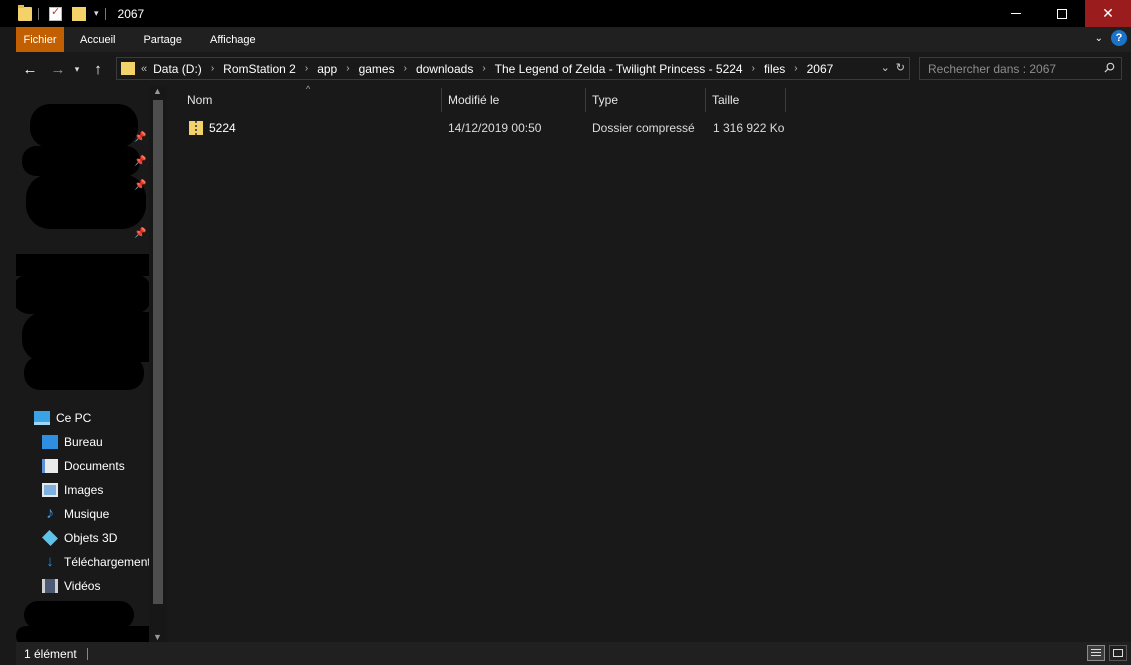 The height and width of the screenshot is (665, 1131). I want to click on chevron-down-icon: ⌄, so click(885, 67).